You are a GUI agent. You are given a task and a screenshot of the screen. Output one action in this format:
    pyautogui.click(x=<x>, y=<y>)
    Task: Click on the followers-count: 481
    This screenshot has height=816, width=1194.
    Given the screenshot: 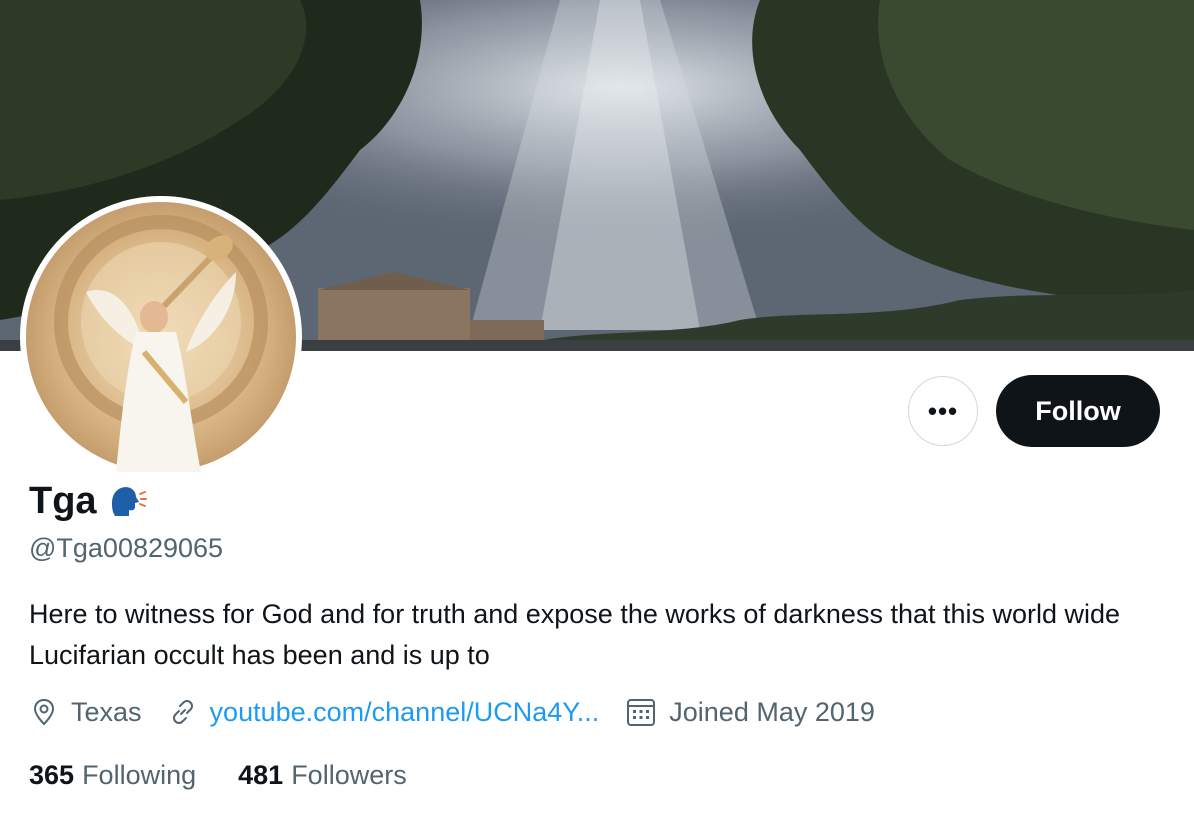 What is the action you would take?
    pyautogui.click(x=261, y=775)
    